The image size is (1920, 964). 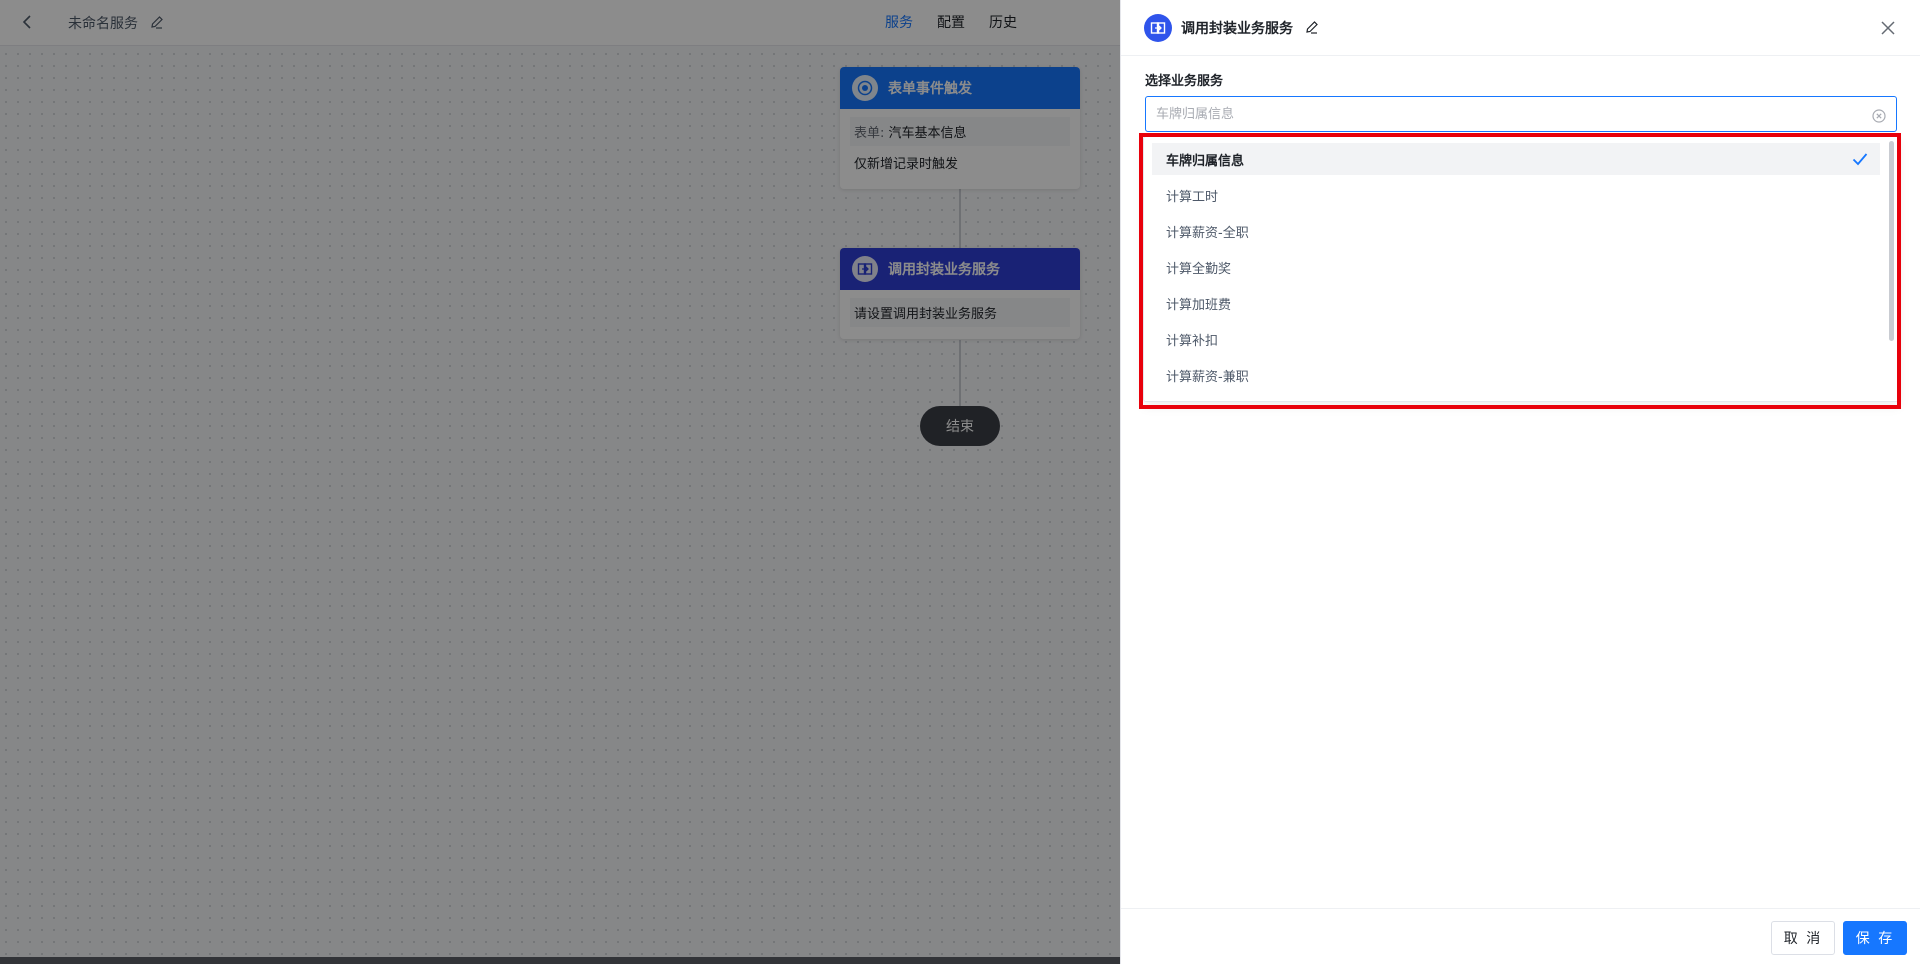 What do you see at coordinates (1313, 27) in the screenshot?
I see `edit-title-icon` at bounding box center [1313, 27].